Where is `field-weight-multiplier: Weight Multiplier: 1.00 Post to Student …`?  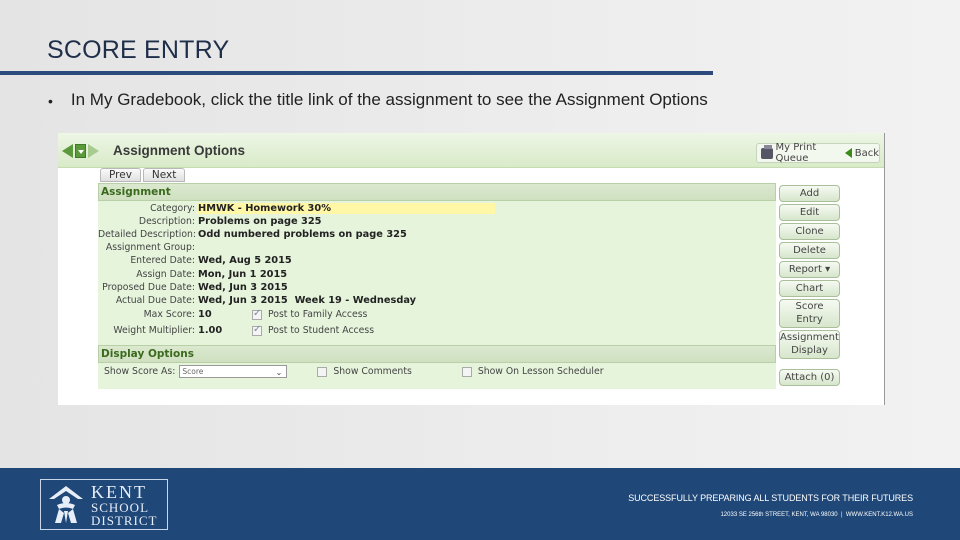
field-weight-multiplier: Weight Multiplier: 1.00 Post to Student … is located at coordinates (437, 331).